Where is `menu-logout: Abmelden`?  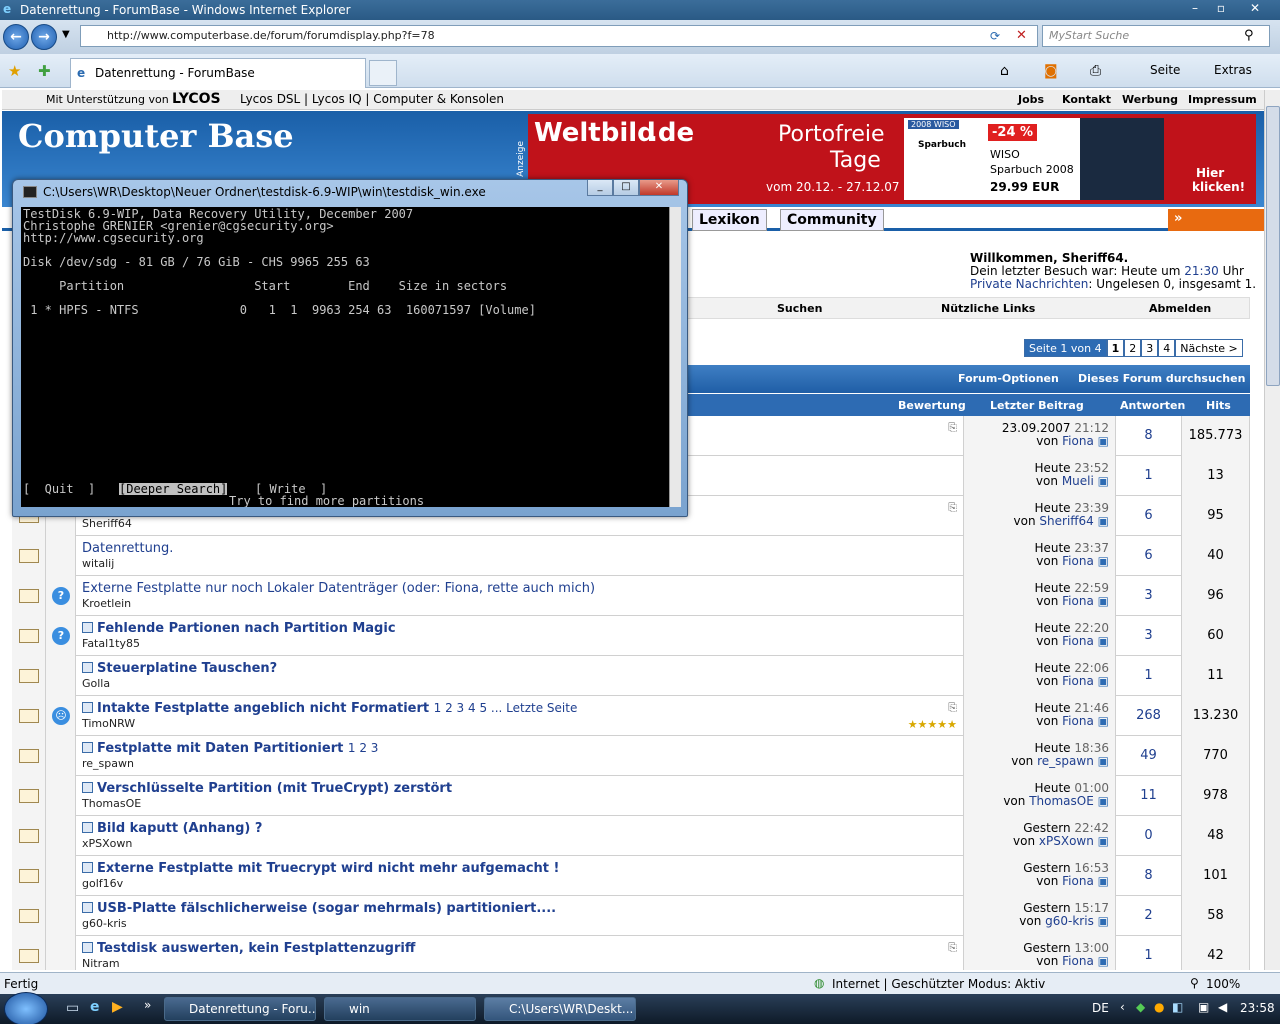 menu-logout: Abmelden is located at coordinates (1180, 308).